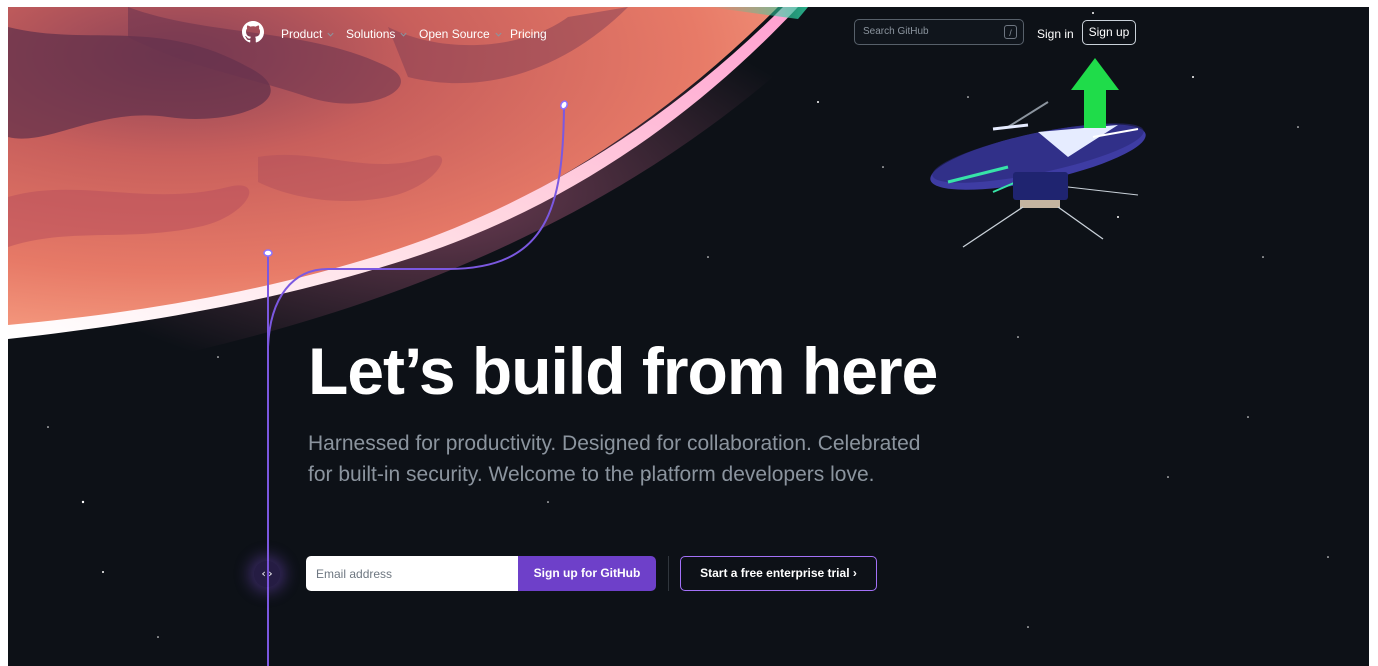 The image size is (1378, 666). Describe the element at coordinates (896, 31) in the screenshot. I see `search-placeholder: Search GitHub` at that location.